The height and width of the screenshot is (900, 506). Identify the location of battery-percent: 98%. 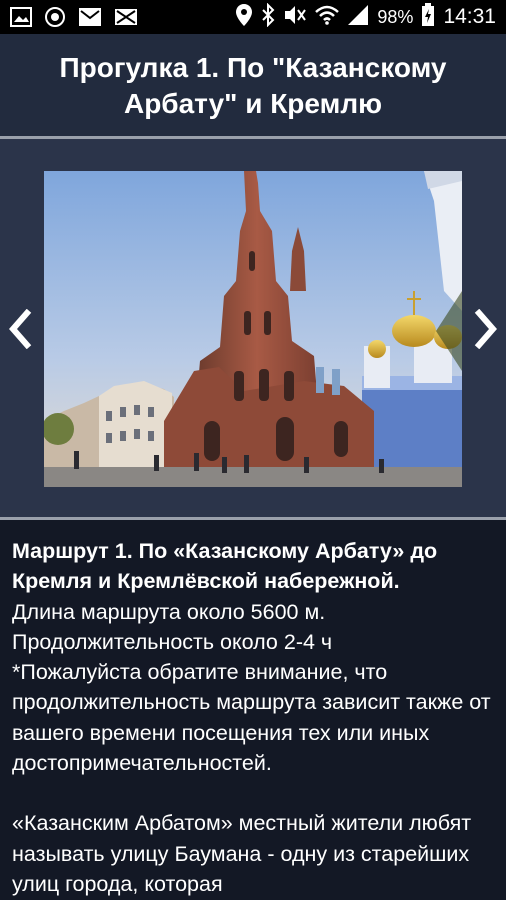
(395, 16).